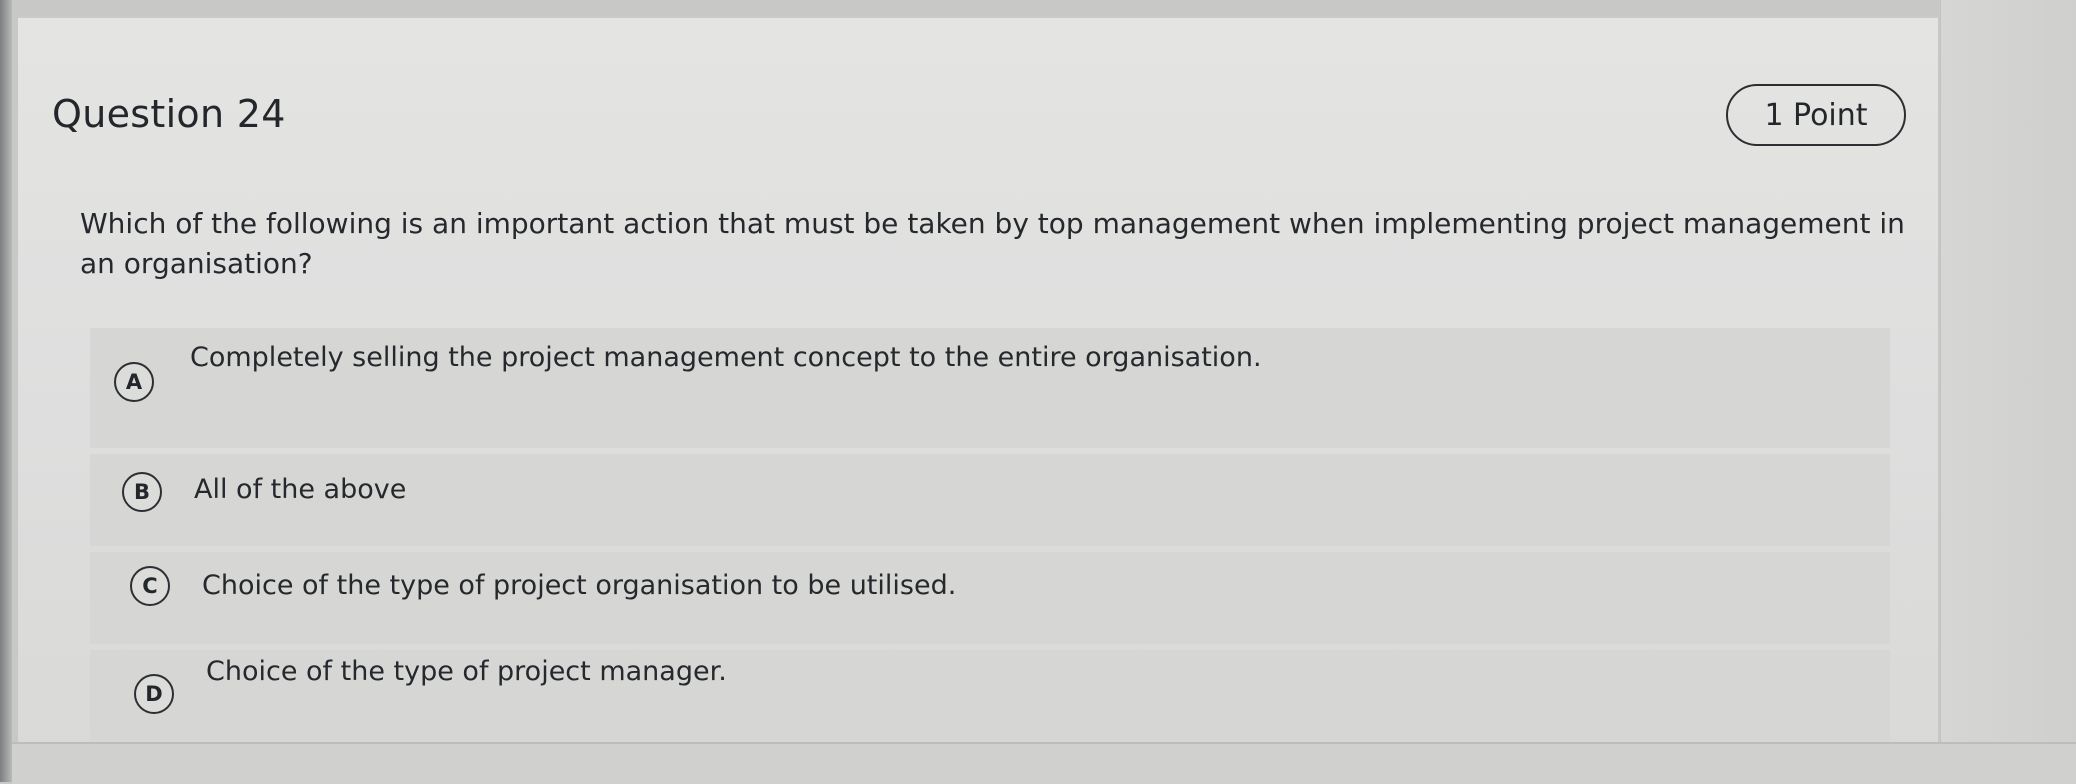 The height and width of the screenshot is (784, 2076). I want to click on right-panel, so click(2008, 391).